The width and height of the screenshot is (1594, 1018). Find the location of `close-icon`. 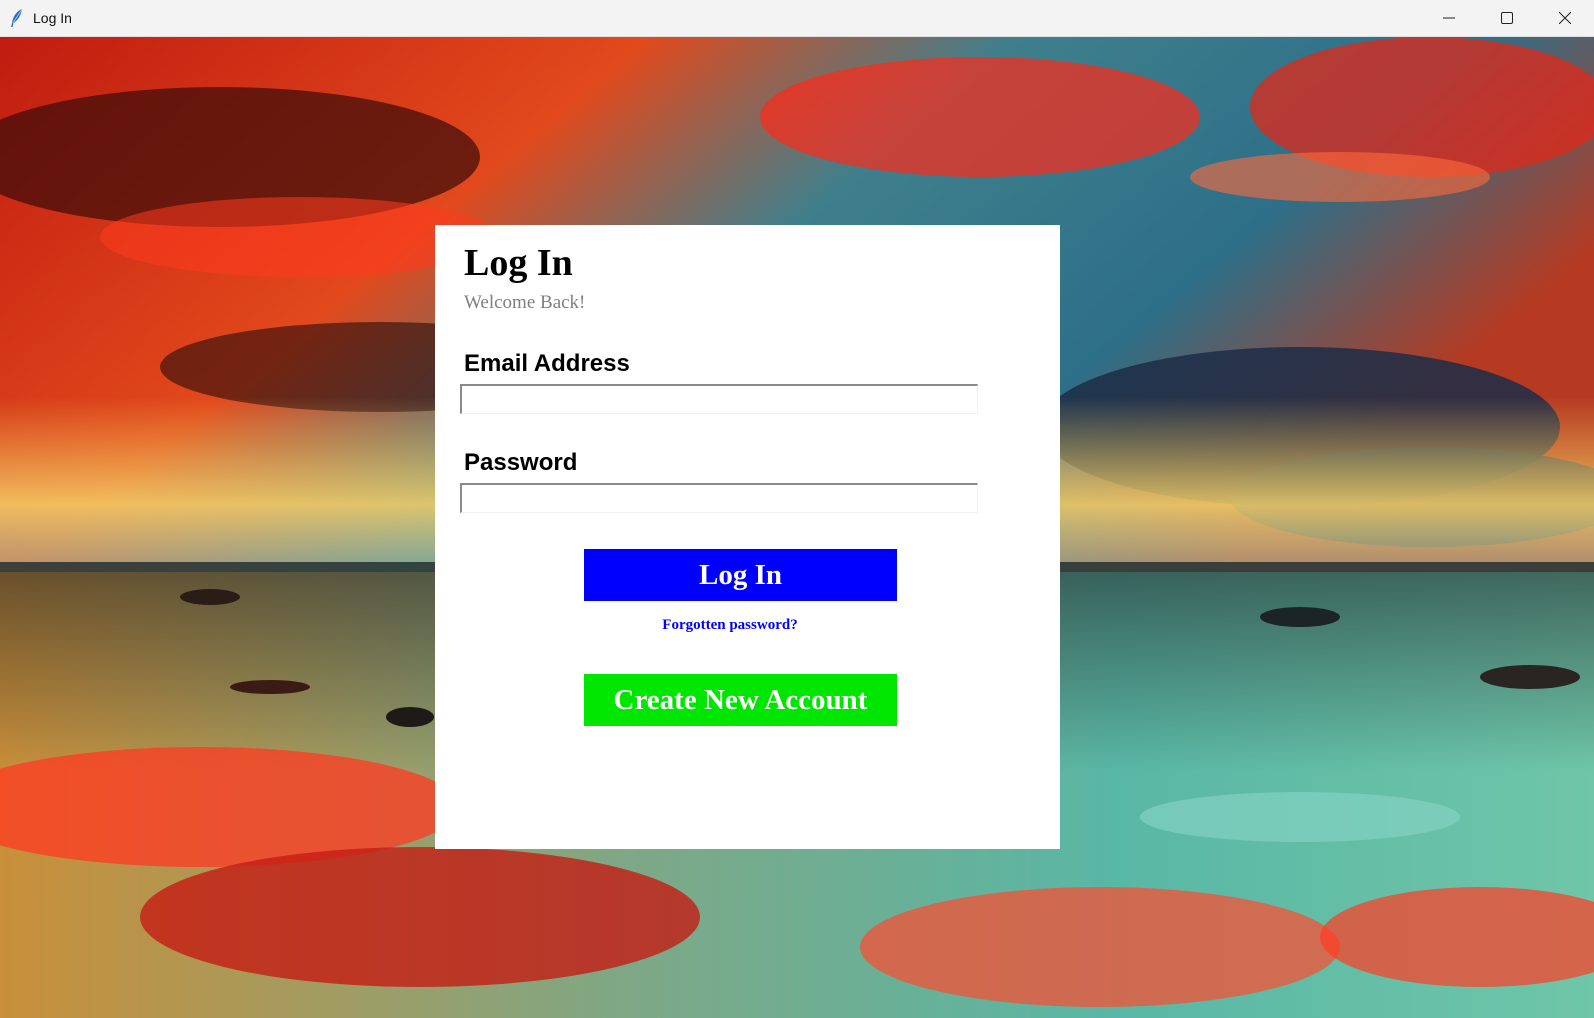

close-icon is located at coordinates (1565, 18).